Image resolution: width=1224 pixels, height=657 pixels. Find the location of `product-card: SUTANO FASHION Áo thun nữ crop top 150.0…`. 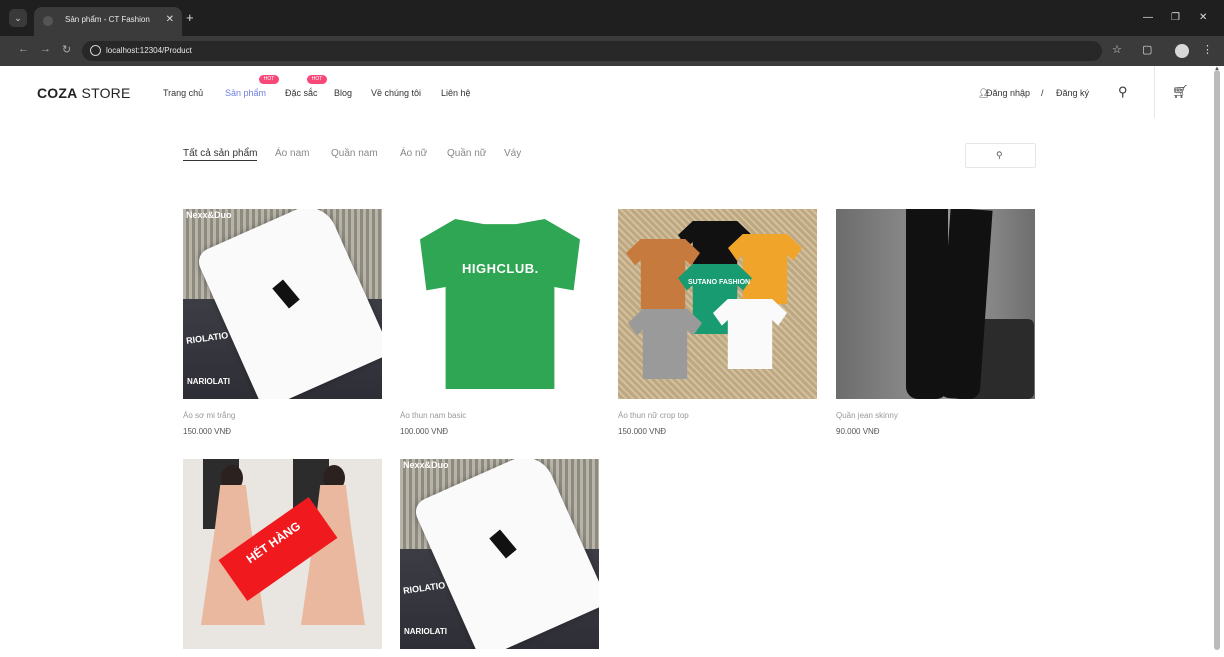

product-card: SUTANO FASHION Áo thun nữ crop top 150.0… is located at coordinates (717, 322).